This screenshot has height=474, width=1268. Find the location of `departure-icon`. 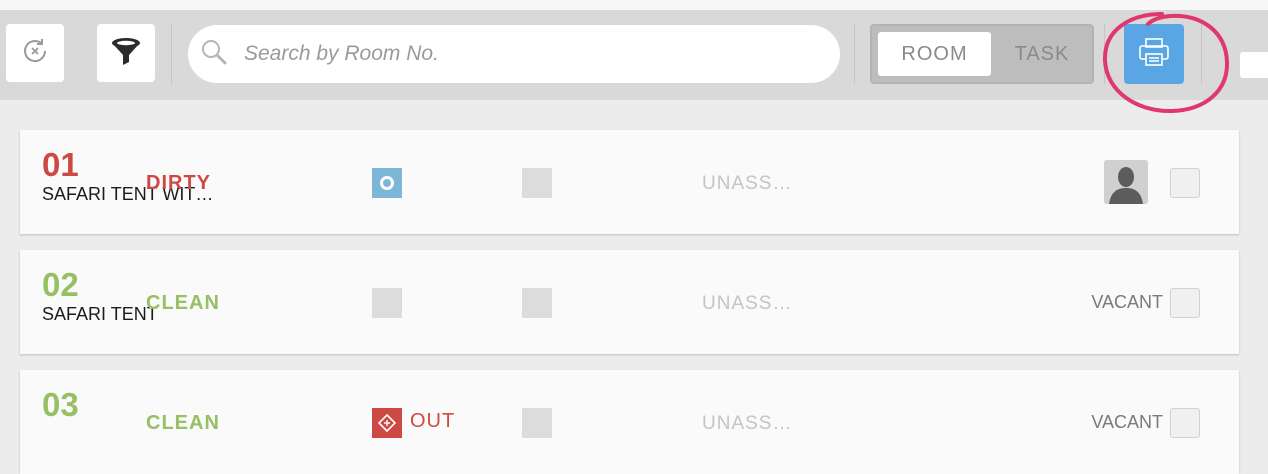

departure-icon is located at coordinates (387, 423).